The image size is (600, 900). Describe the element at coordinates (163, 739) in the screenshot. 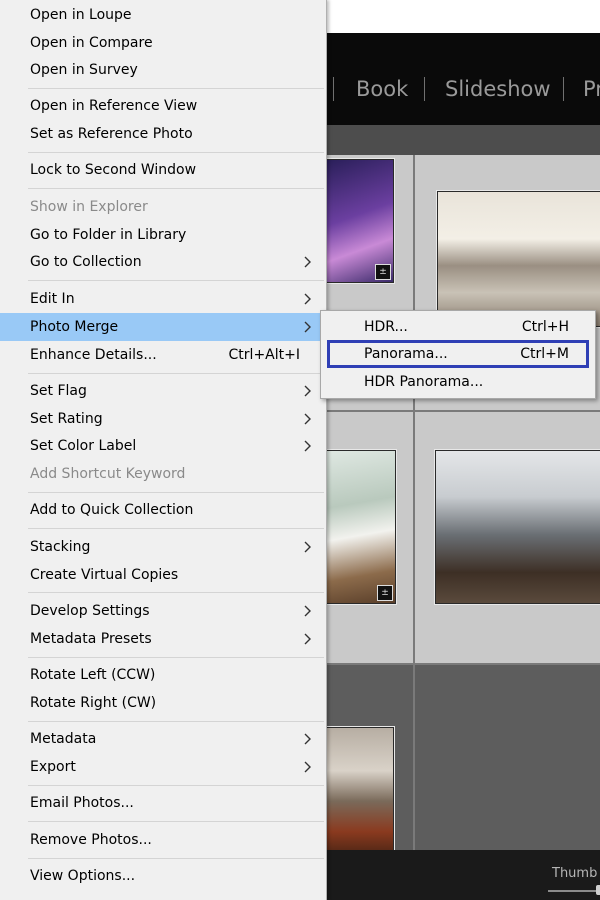

I see `menu-item-metadata: Metadata` at that location.